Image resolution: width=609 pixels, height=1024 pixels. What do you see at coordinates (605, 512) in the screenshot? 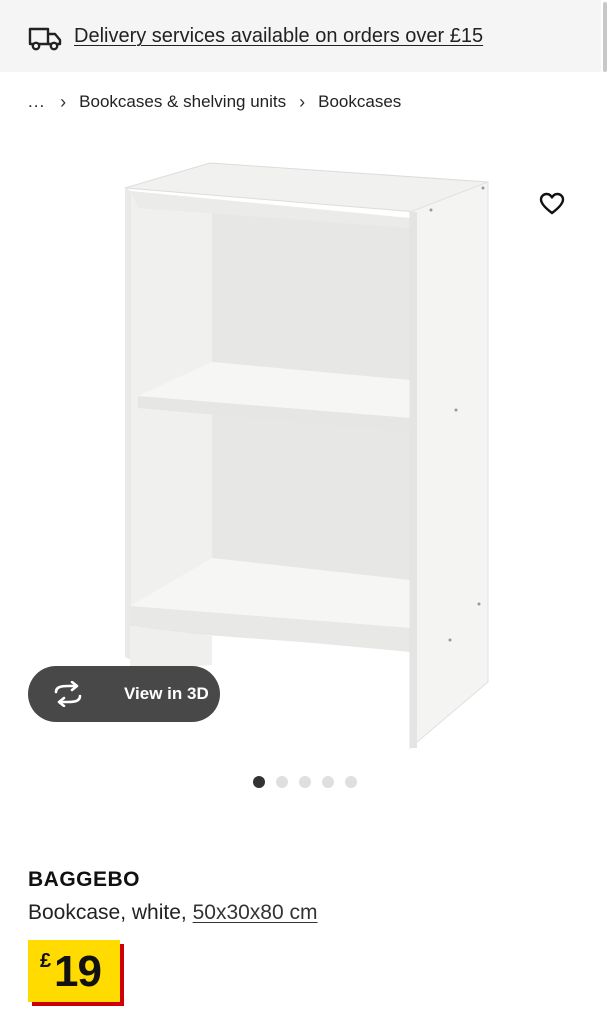
I see `page-scrollbar` at bounding box center [605, 512].